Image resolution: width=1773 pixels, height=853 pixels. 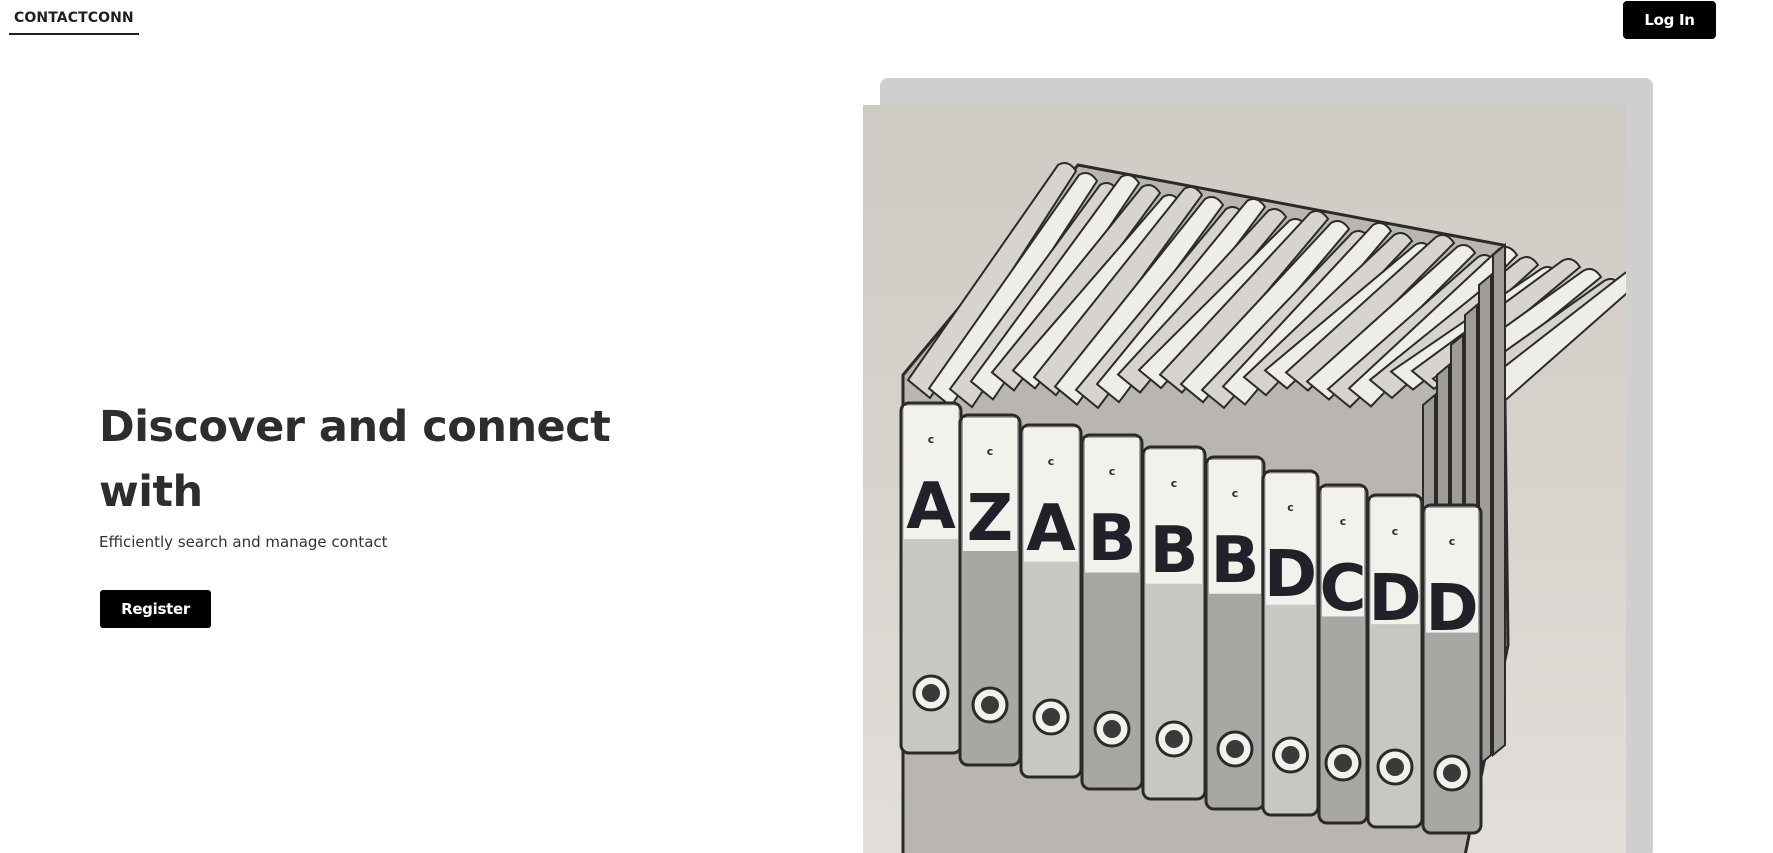 I want to click on binder-spine: cC, so click(x=1343, y=654).